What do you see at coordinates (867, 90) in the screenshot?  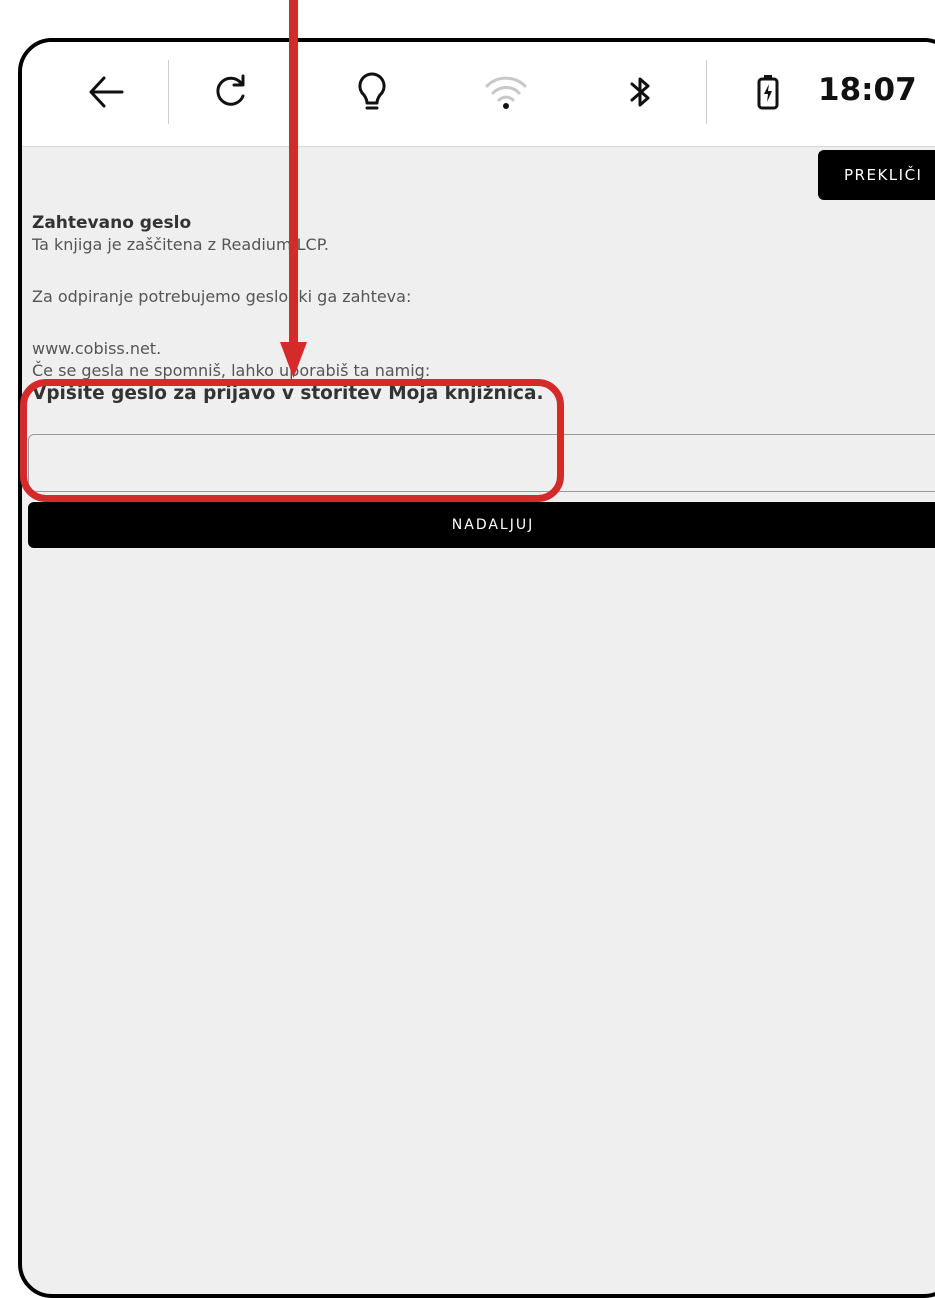 I see `clock: 18:07` at bounding box center [867, 90].